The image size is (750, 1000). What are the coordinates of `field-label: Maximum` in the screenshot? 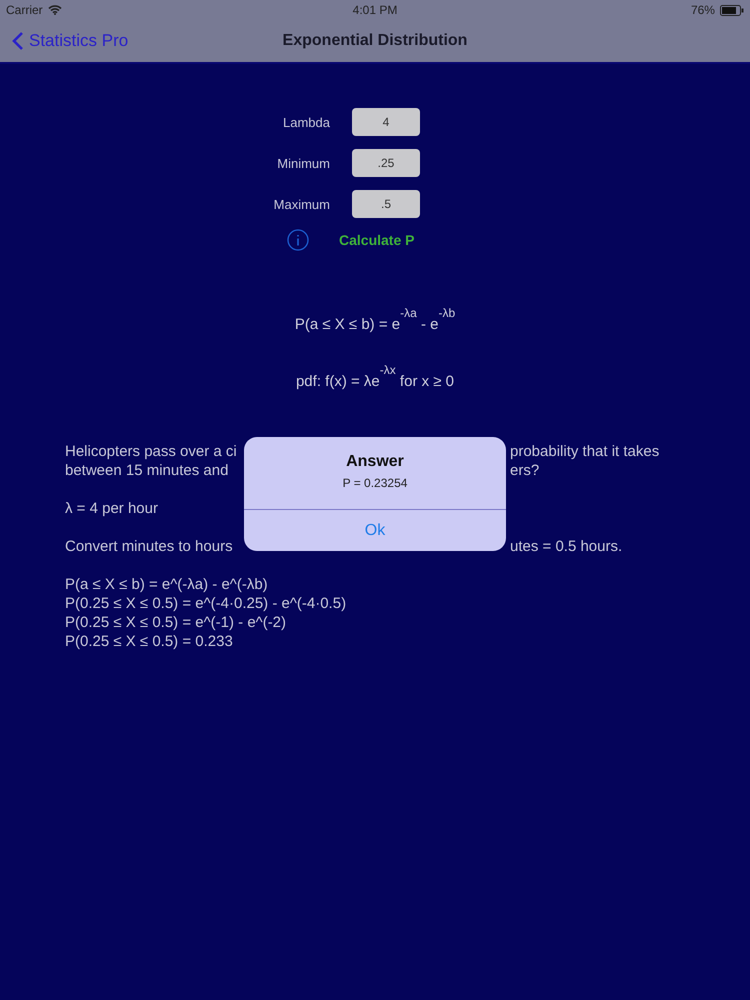 It's located at (302, 204).